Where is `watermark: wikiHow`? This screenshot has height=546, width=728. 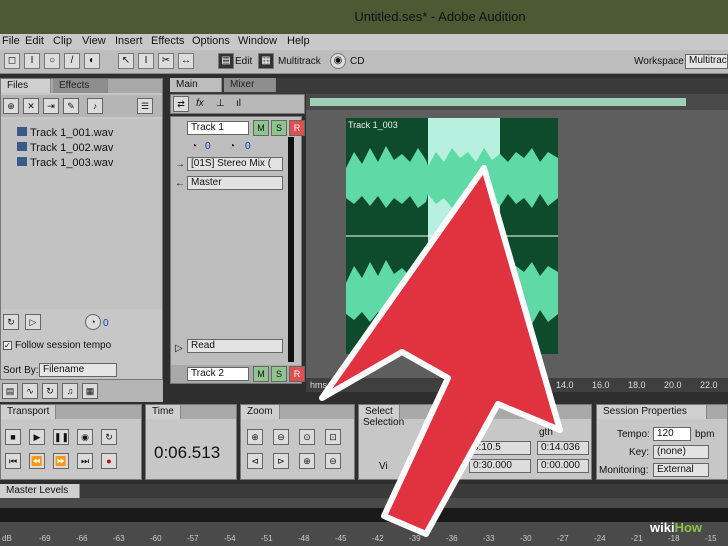 watermark: wikiHow is located at coordinates (676, 527).